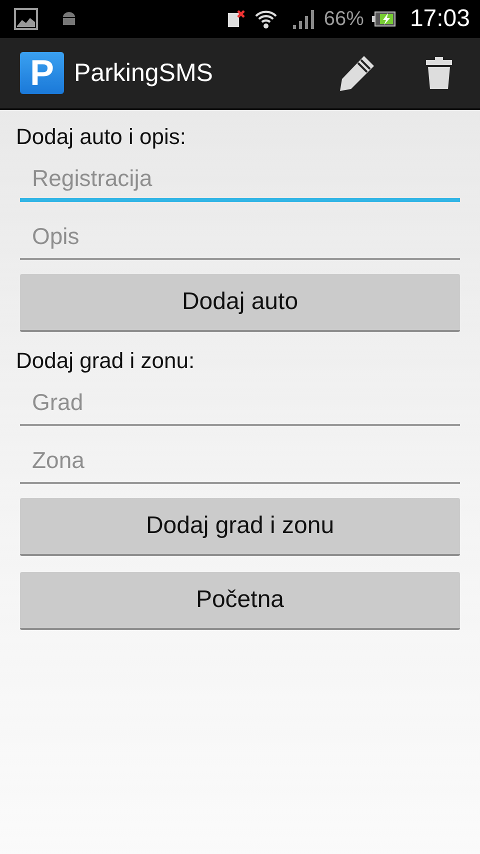 The image size is (480, 854). Describe the element at coordinates (304, 19) in the screenshot. I see `signal-icon` at that location.